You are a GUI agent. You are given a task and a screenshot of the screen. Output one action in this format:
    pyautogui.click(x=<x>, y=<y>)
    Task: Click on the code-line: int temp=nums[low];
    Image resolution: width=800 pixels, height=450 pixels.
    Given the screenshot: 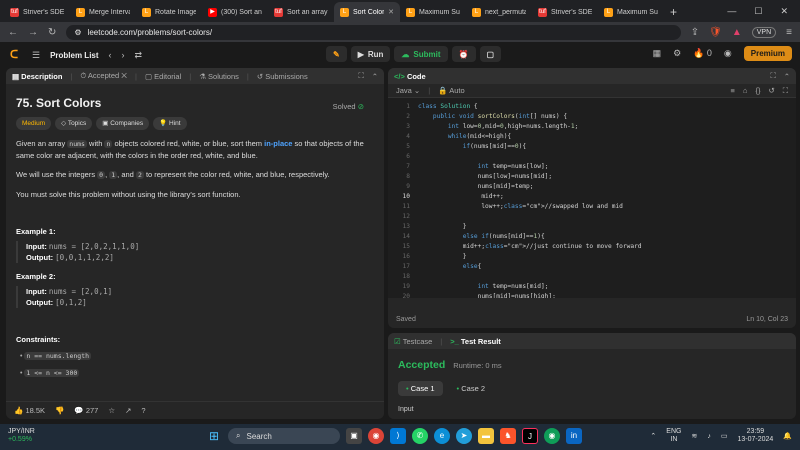 What is the action you would take?
    pyautogui.click(x=530, y=167)
    